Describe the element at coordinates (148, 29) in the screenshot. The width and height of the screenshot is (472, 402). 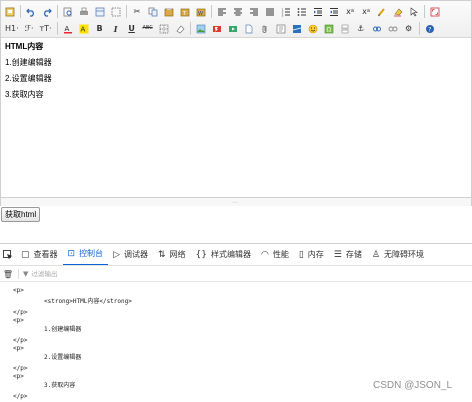
I see `strikethrough-icon: ABC` at that location.